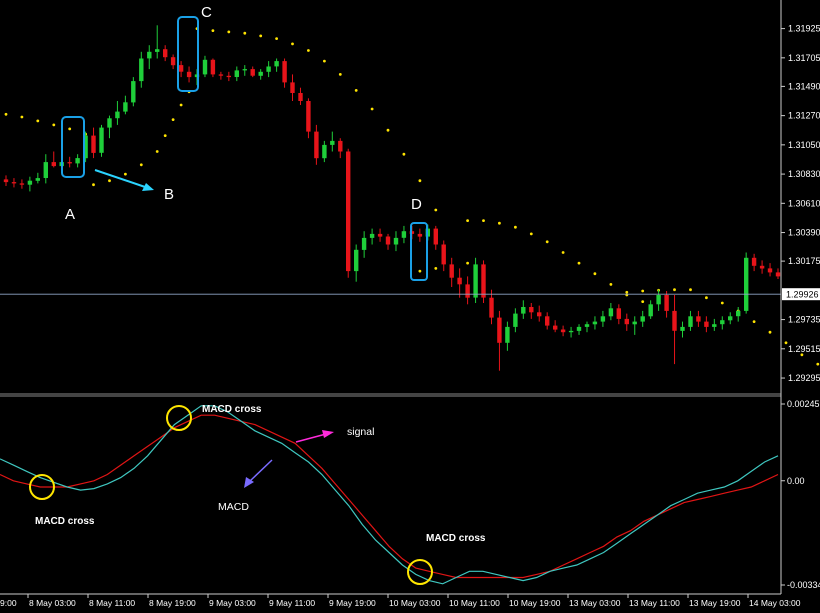 This screenshot has width=820, height=613. Describe the element at coordinates (804, 261) in the screenshot. I see `price-tick-label: 1.30175` at that location.